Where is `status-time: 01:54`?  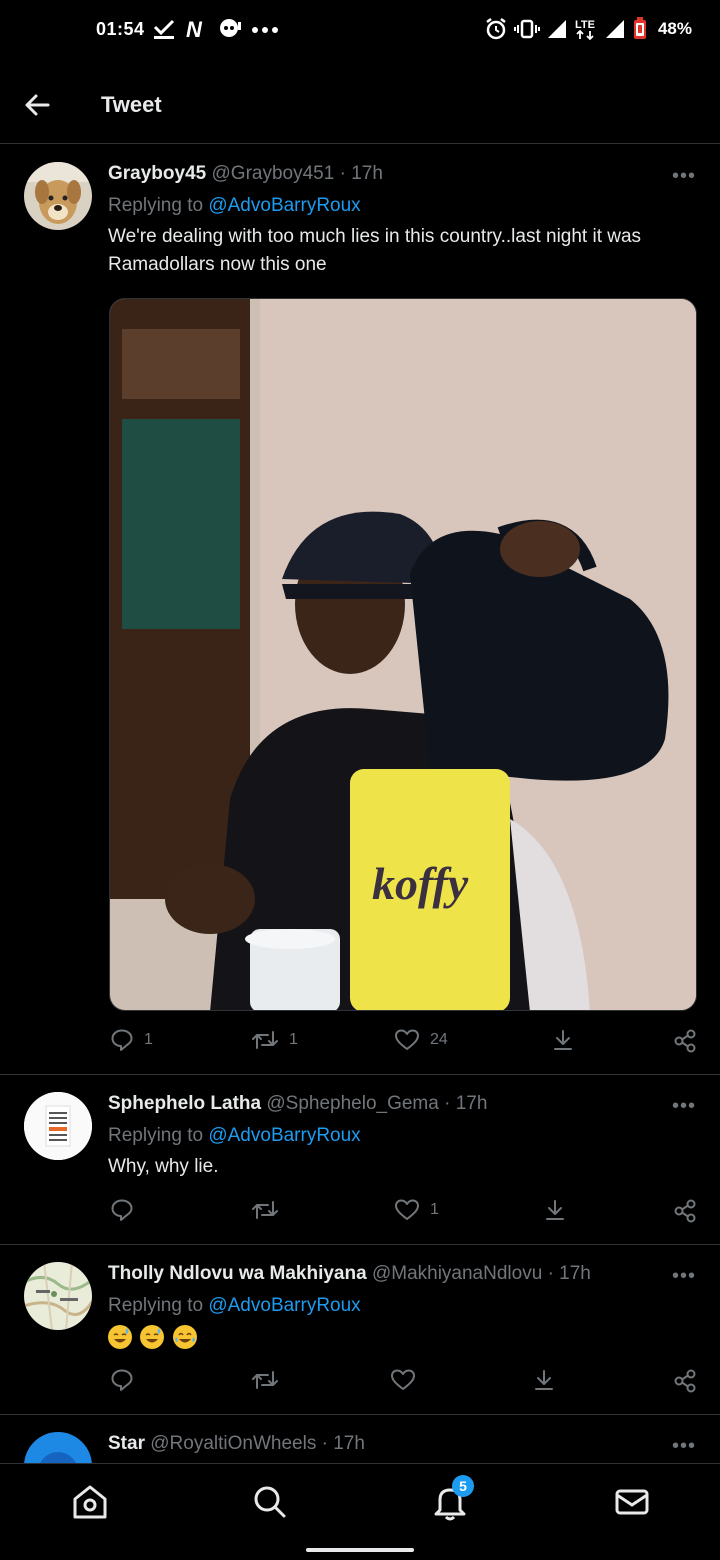
status-time: 01:54 is located at coordinates (120, 29).